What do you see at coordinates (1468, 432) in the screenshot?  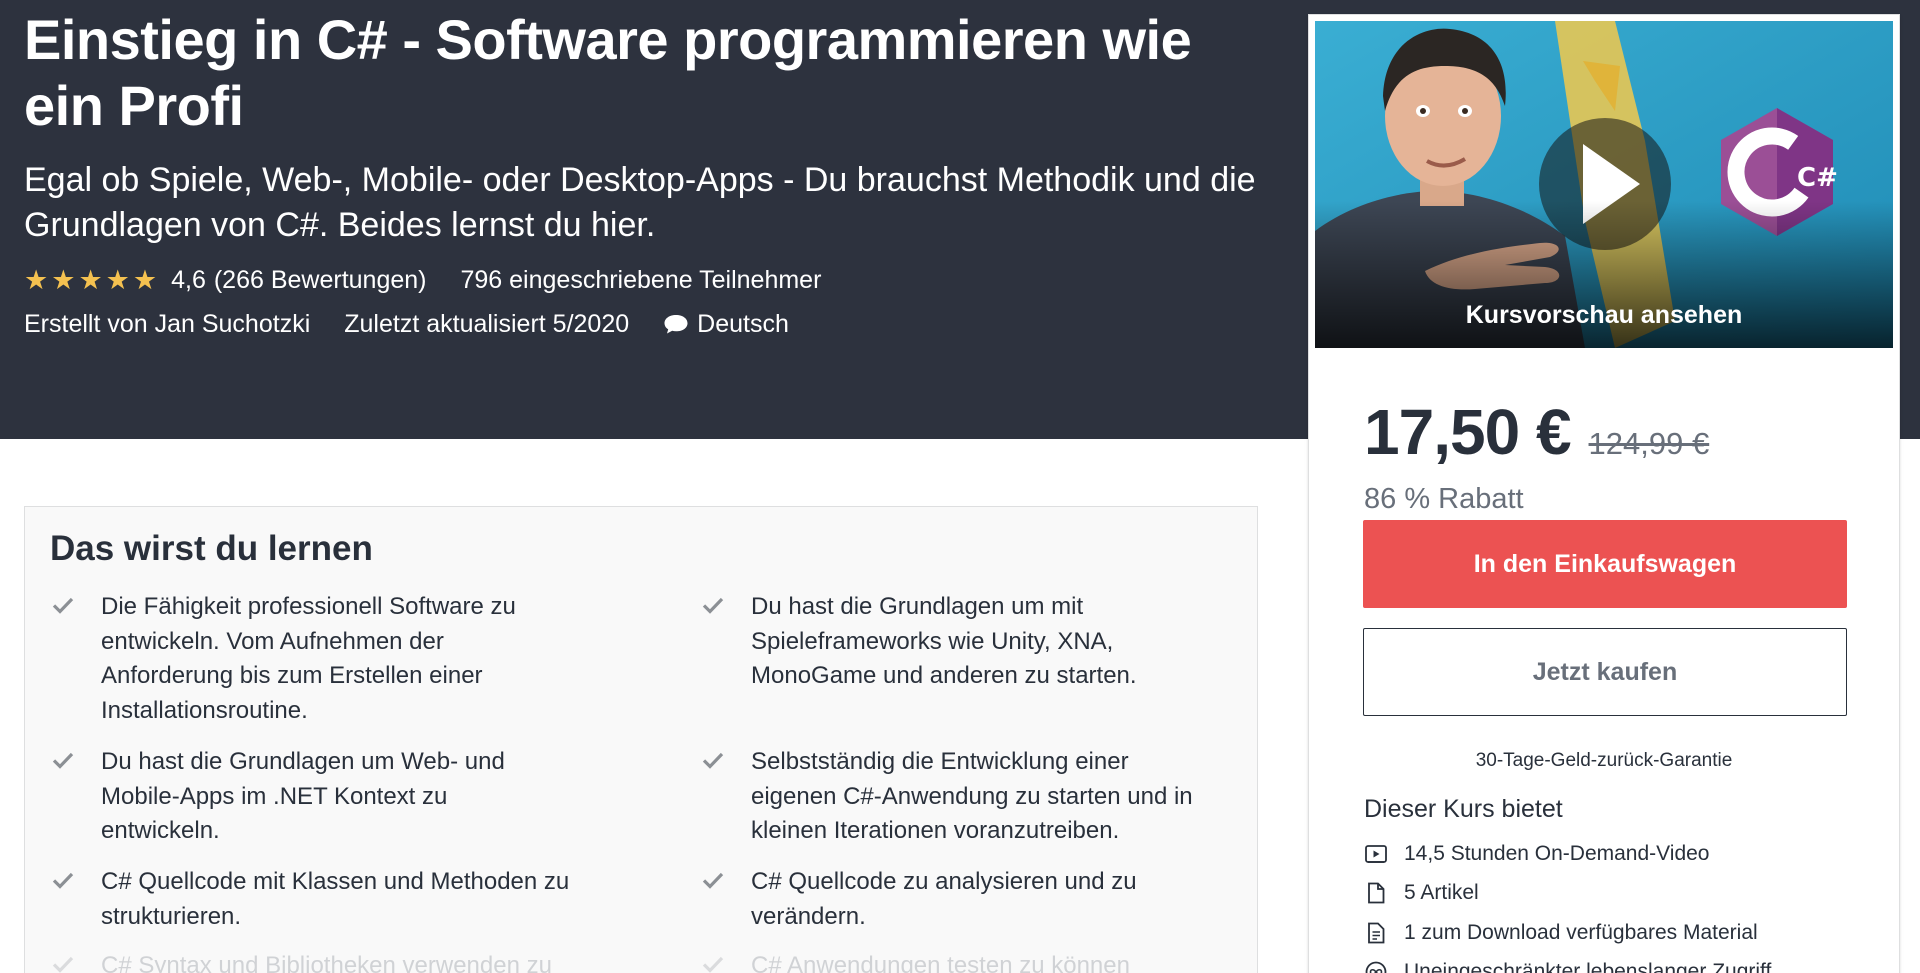 I see `current-price: 17,50 €` at bounding box center [1468, 432].